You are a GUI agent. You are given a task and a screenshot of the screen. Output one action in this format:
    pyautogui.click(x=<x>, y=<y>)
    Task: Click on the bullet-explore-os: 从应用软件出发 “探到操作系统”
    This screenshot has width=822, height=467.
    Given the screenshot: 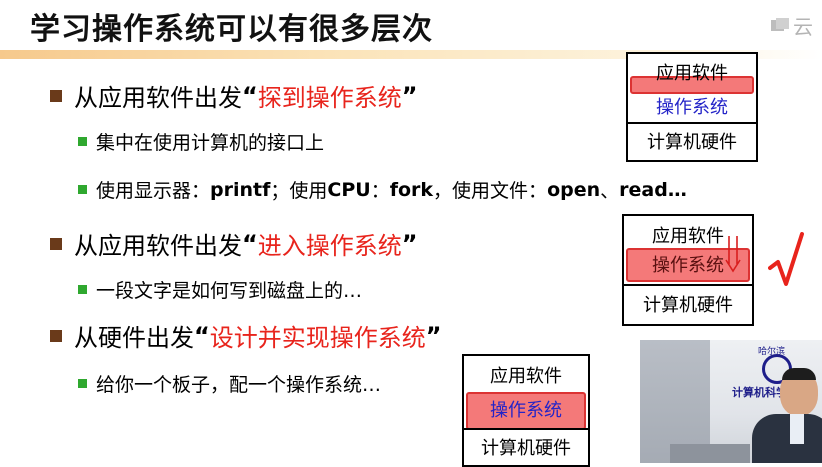 What is the action you would take?
    pyautogui.click(x=234, y=95)
    